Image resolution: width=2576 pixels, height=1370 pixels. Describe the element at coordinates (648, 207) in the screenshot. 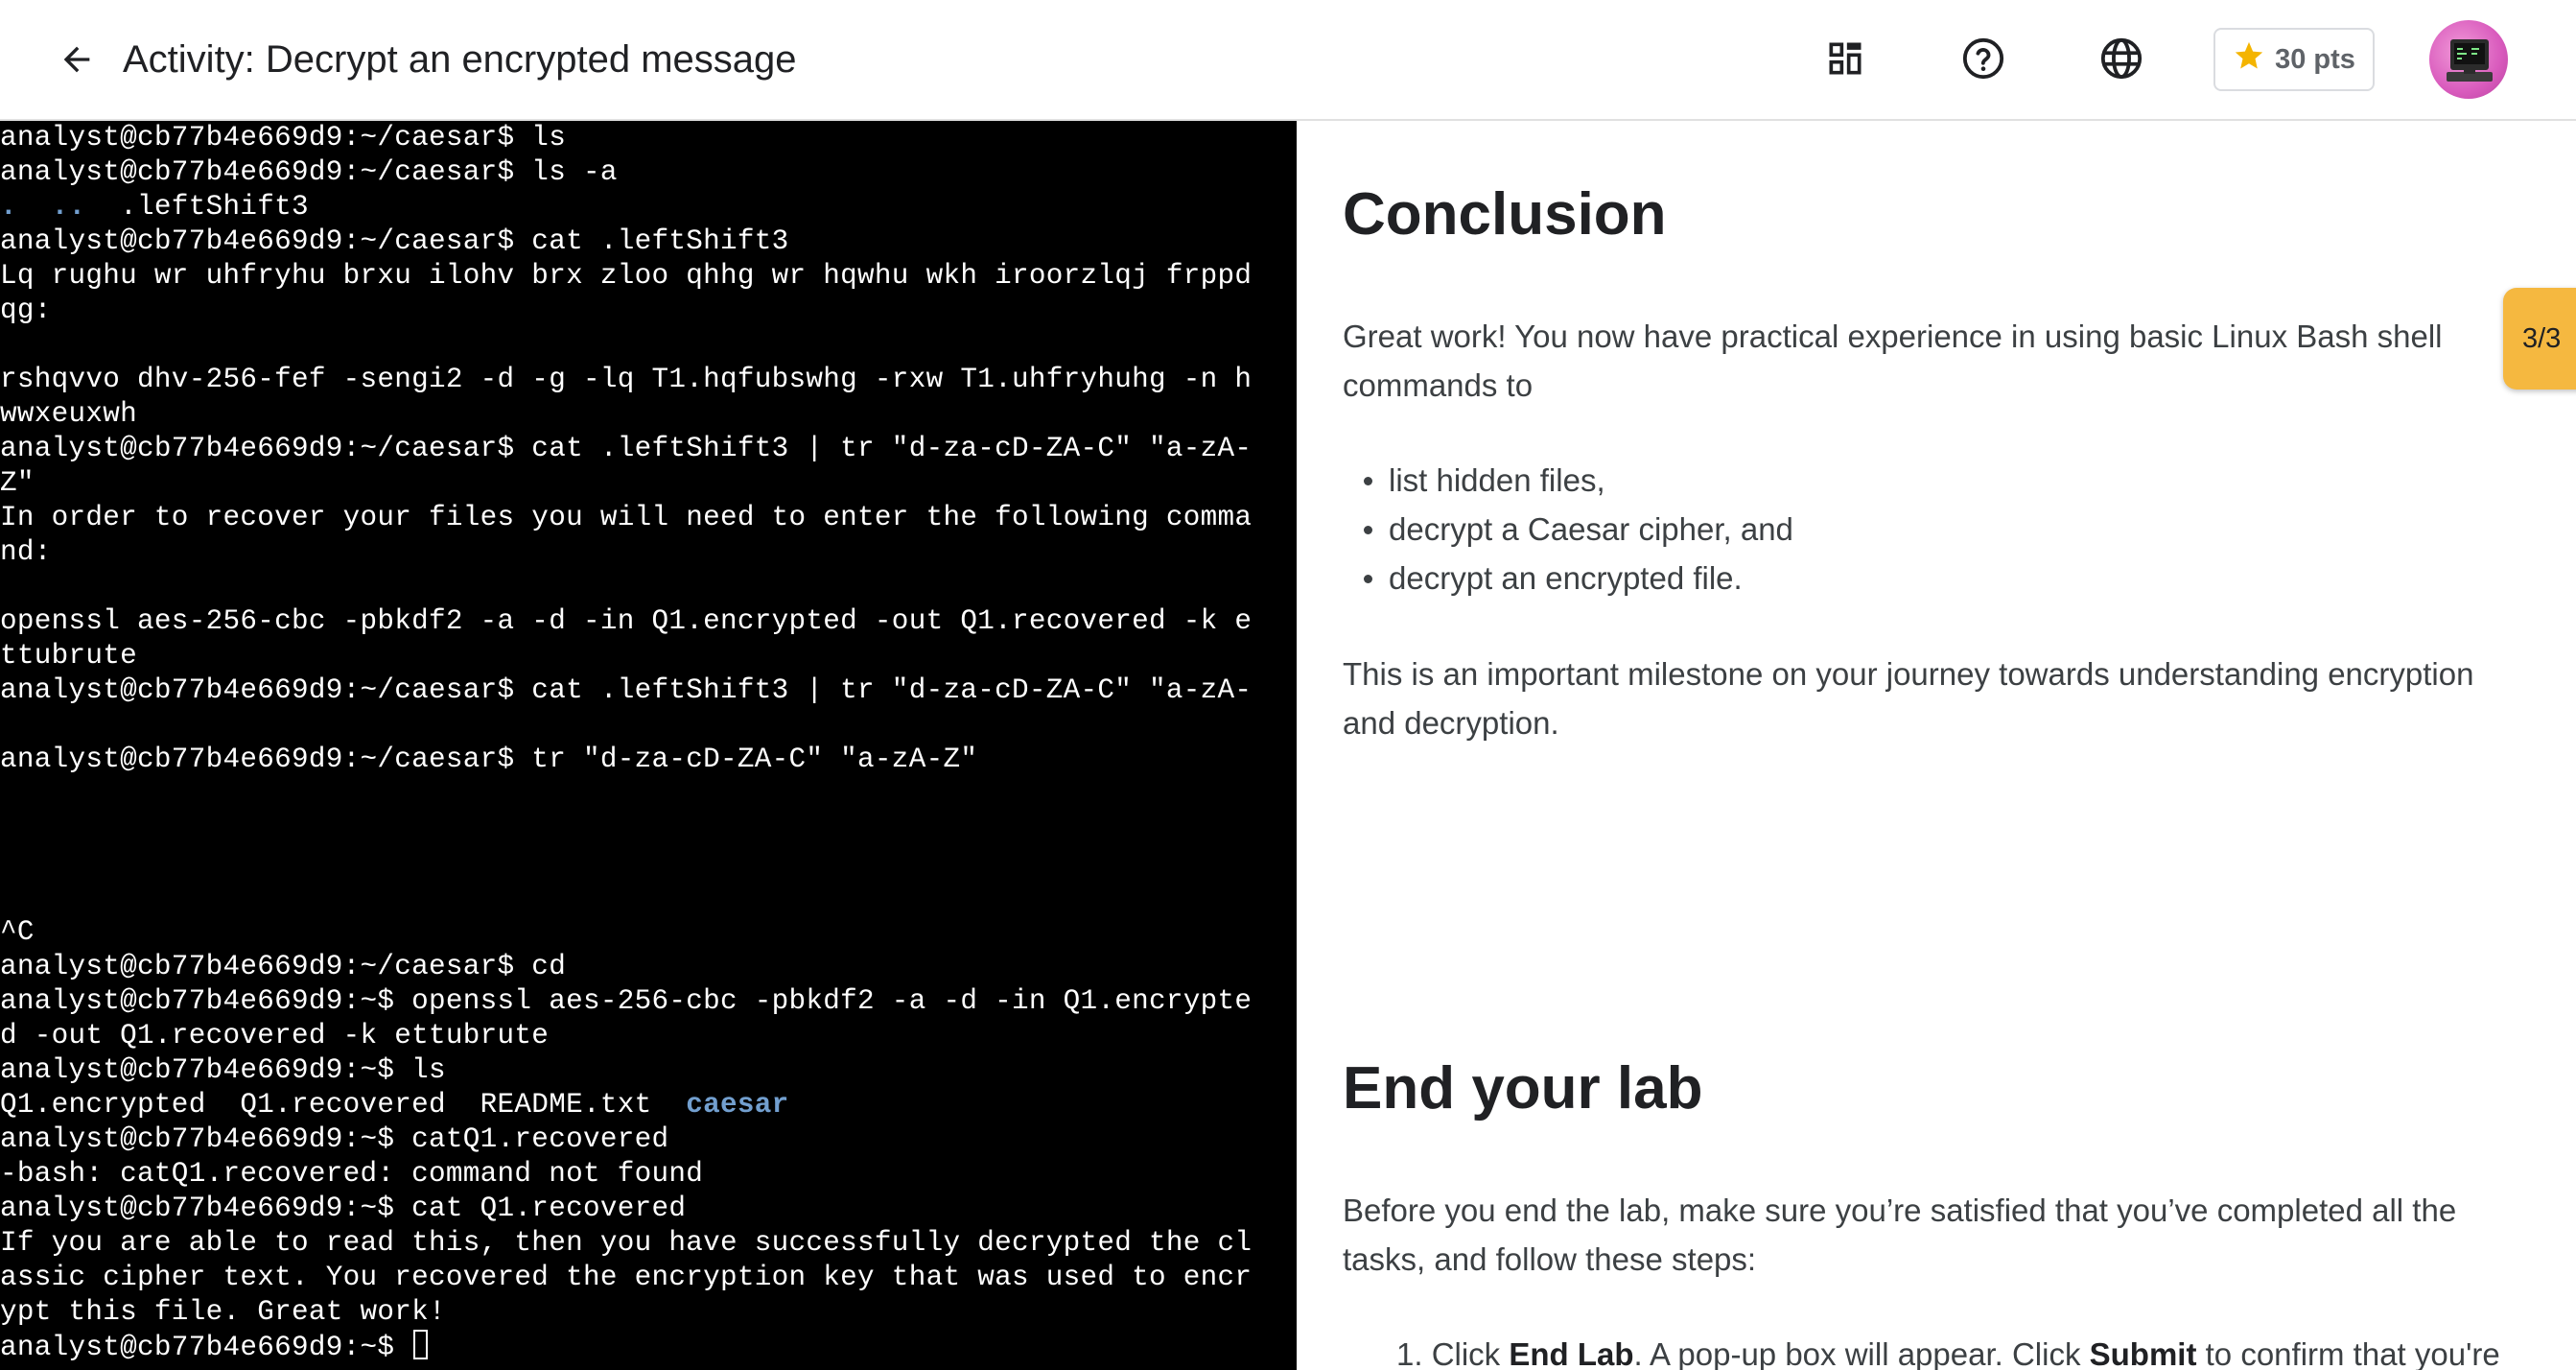

I see `terminal-line: . .. .leftShift3` at that location.